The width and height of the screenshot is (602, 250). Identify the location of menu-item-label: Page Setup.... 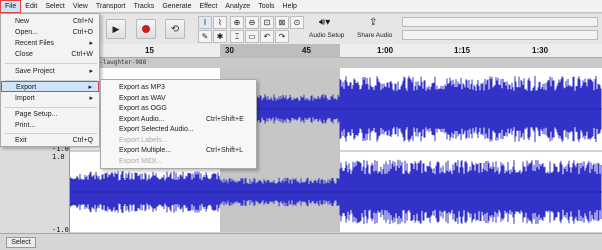
(36, 114).